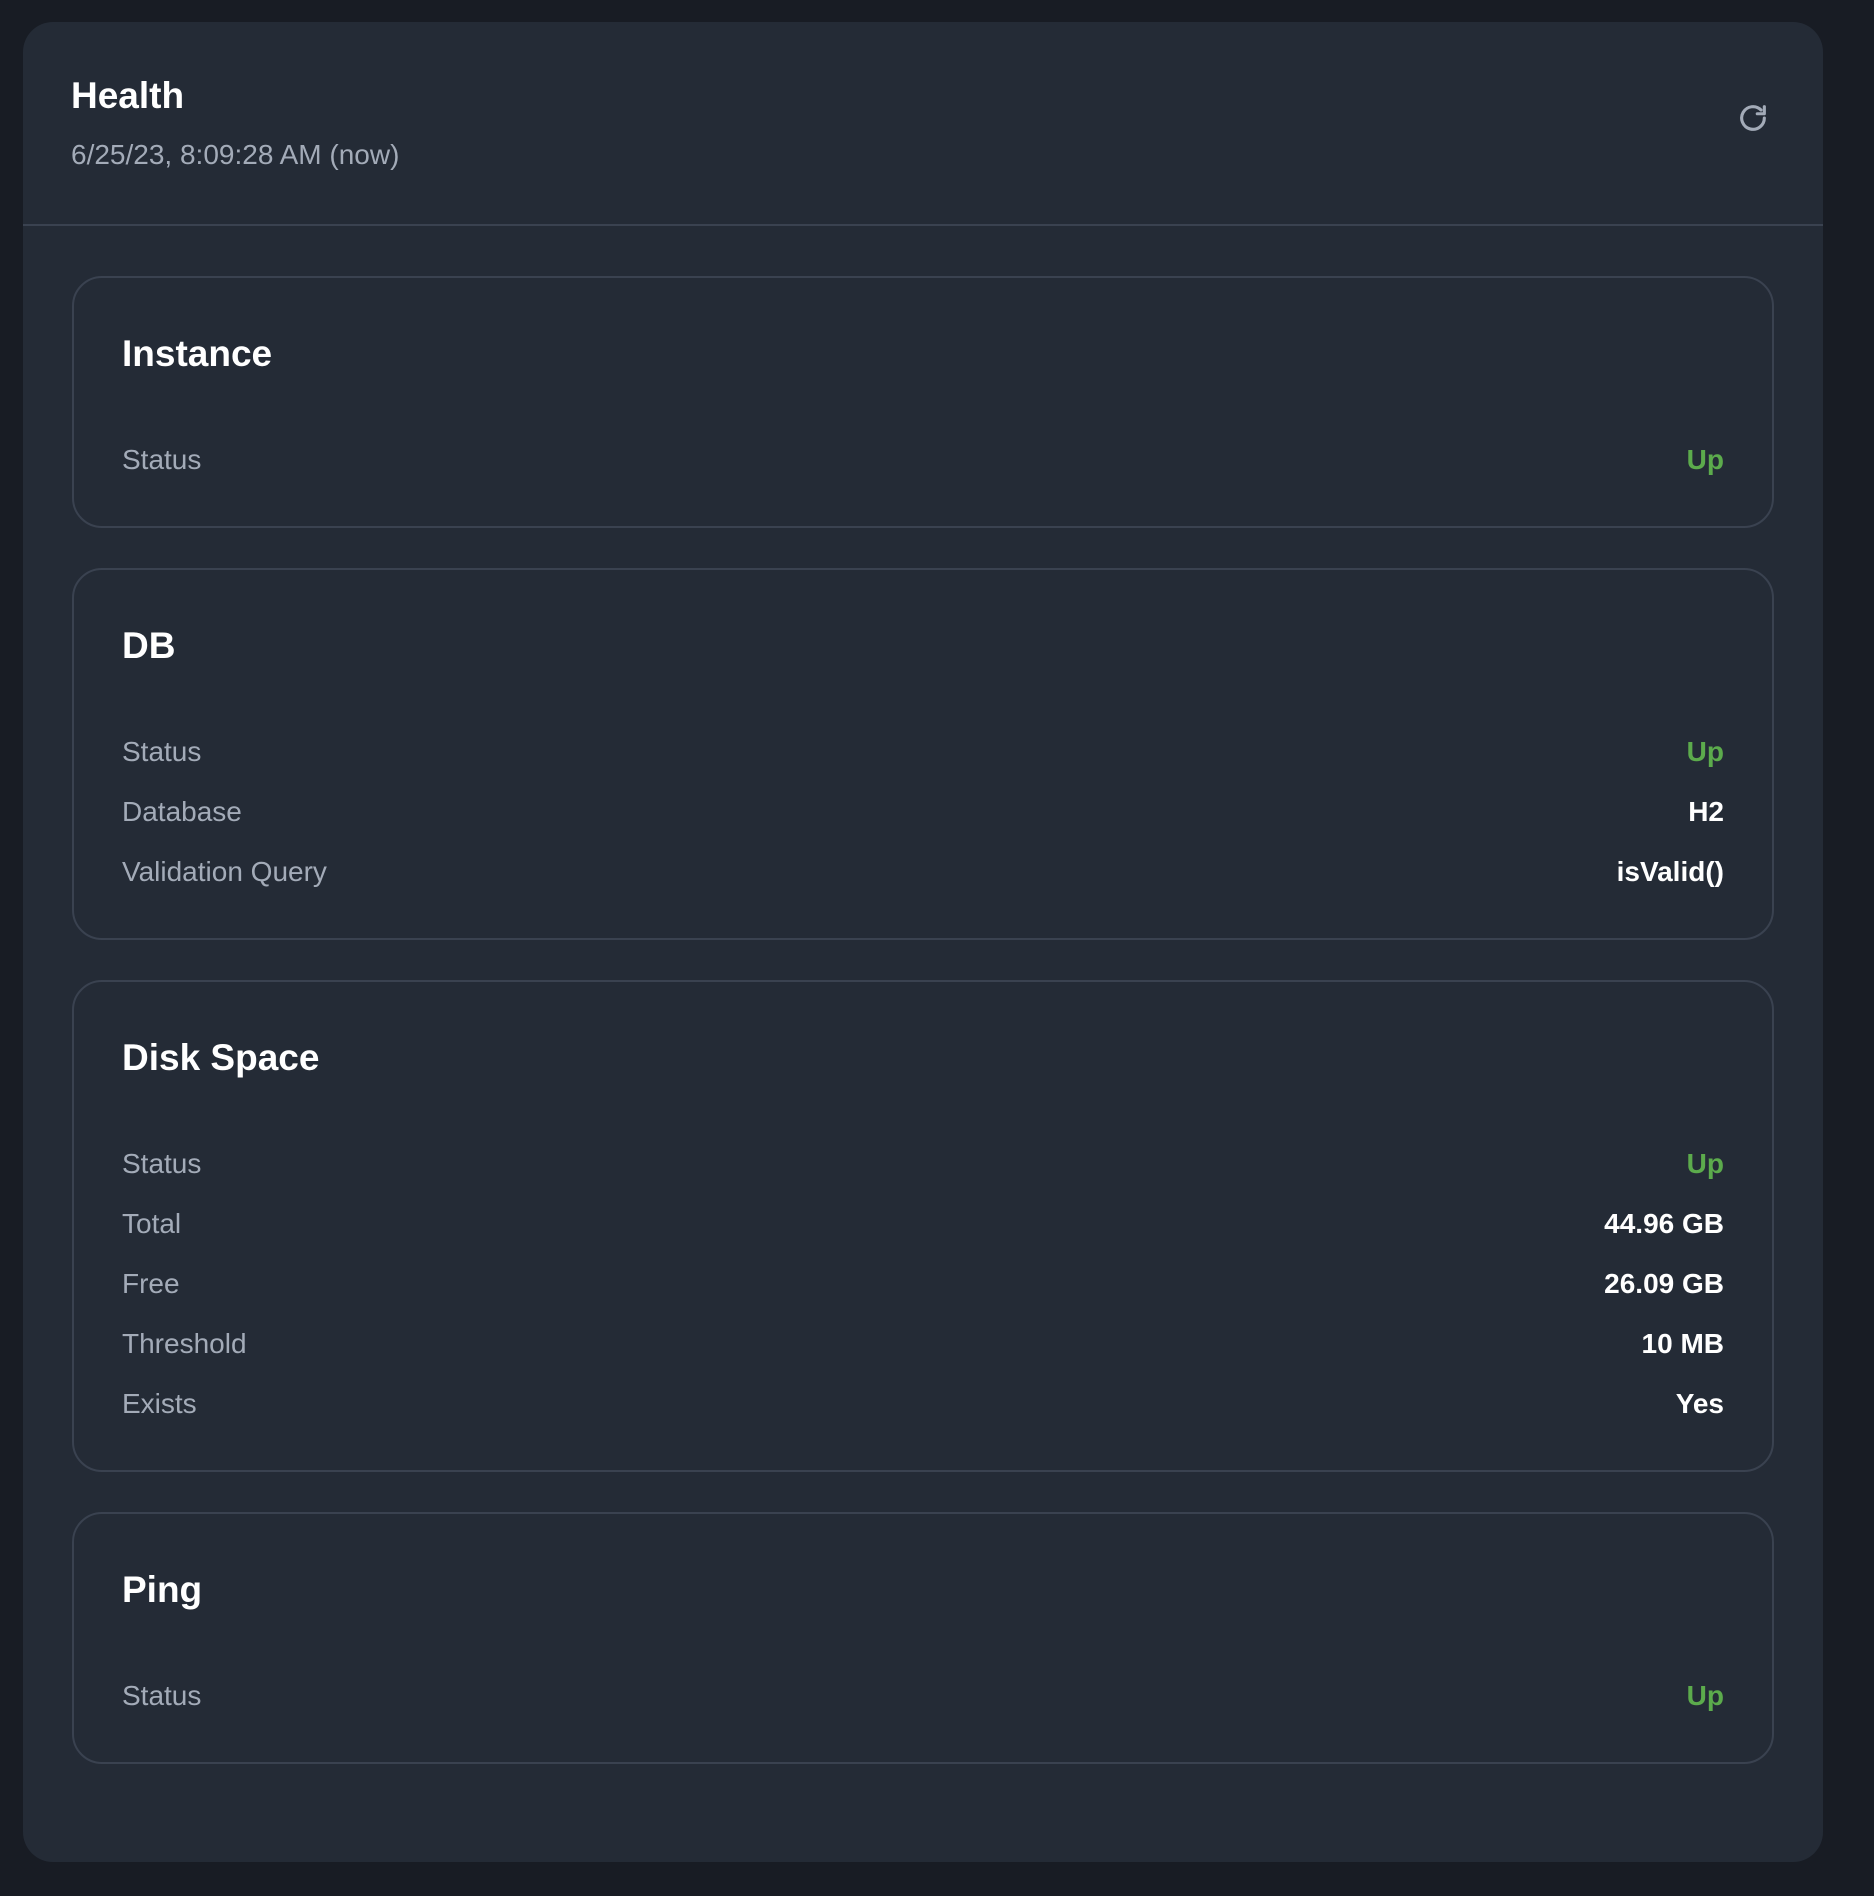 This screenshot has width=1874, height=1896. What do you see at coordinates (184, 1343) in the screenshot?
I see `detail-label: Threshold` at bounding box center [184, 1343].